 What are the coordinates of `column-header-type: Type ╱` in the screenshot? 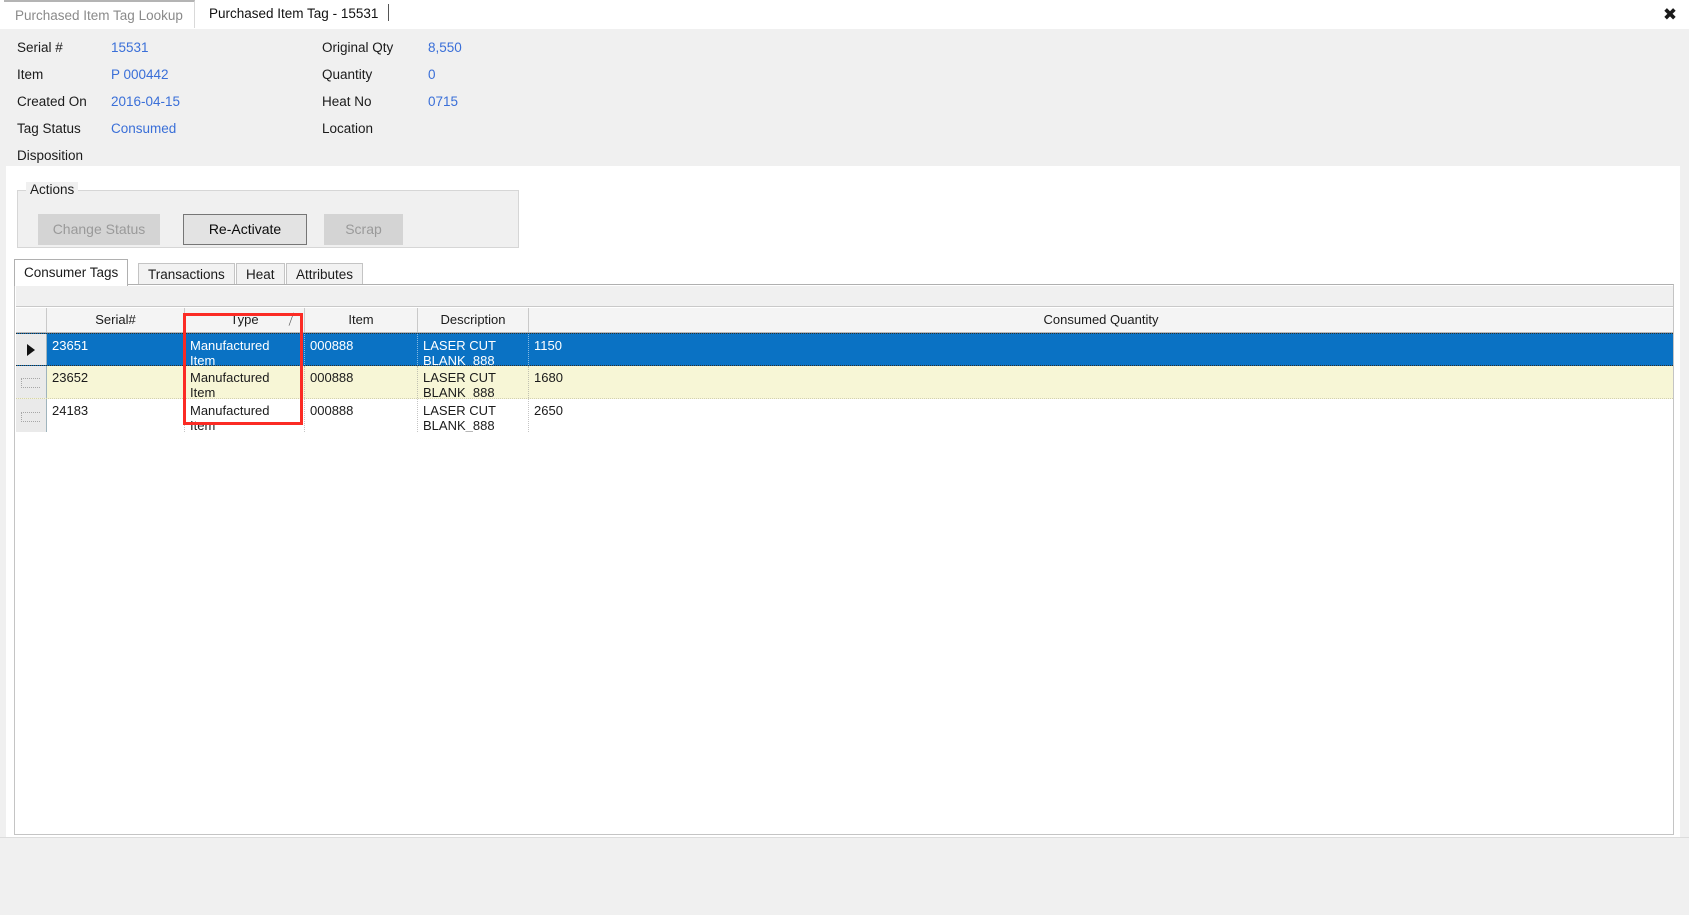 It's located at (245, 320).